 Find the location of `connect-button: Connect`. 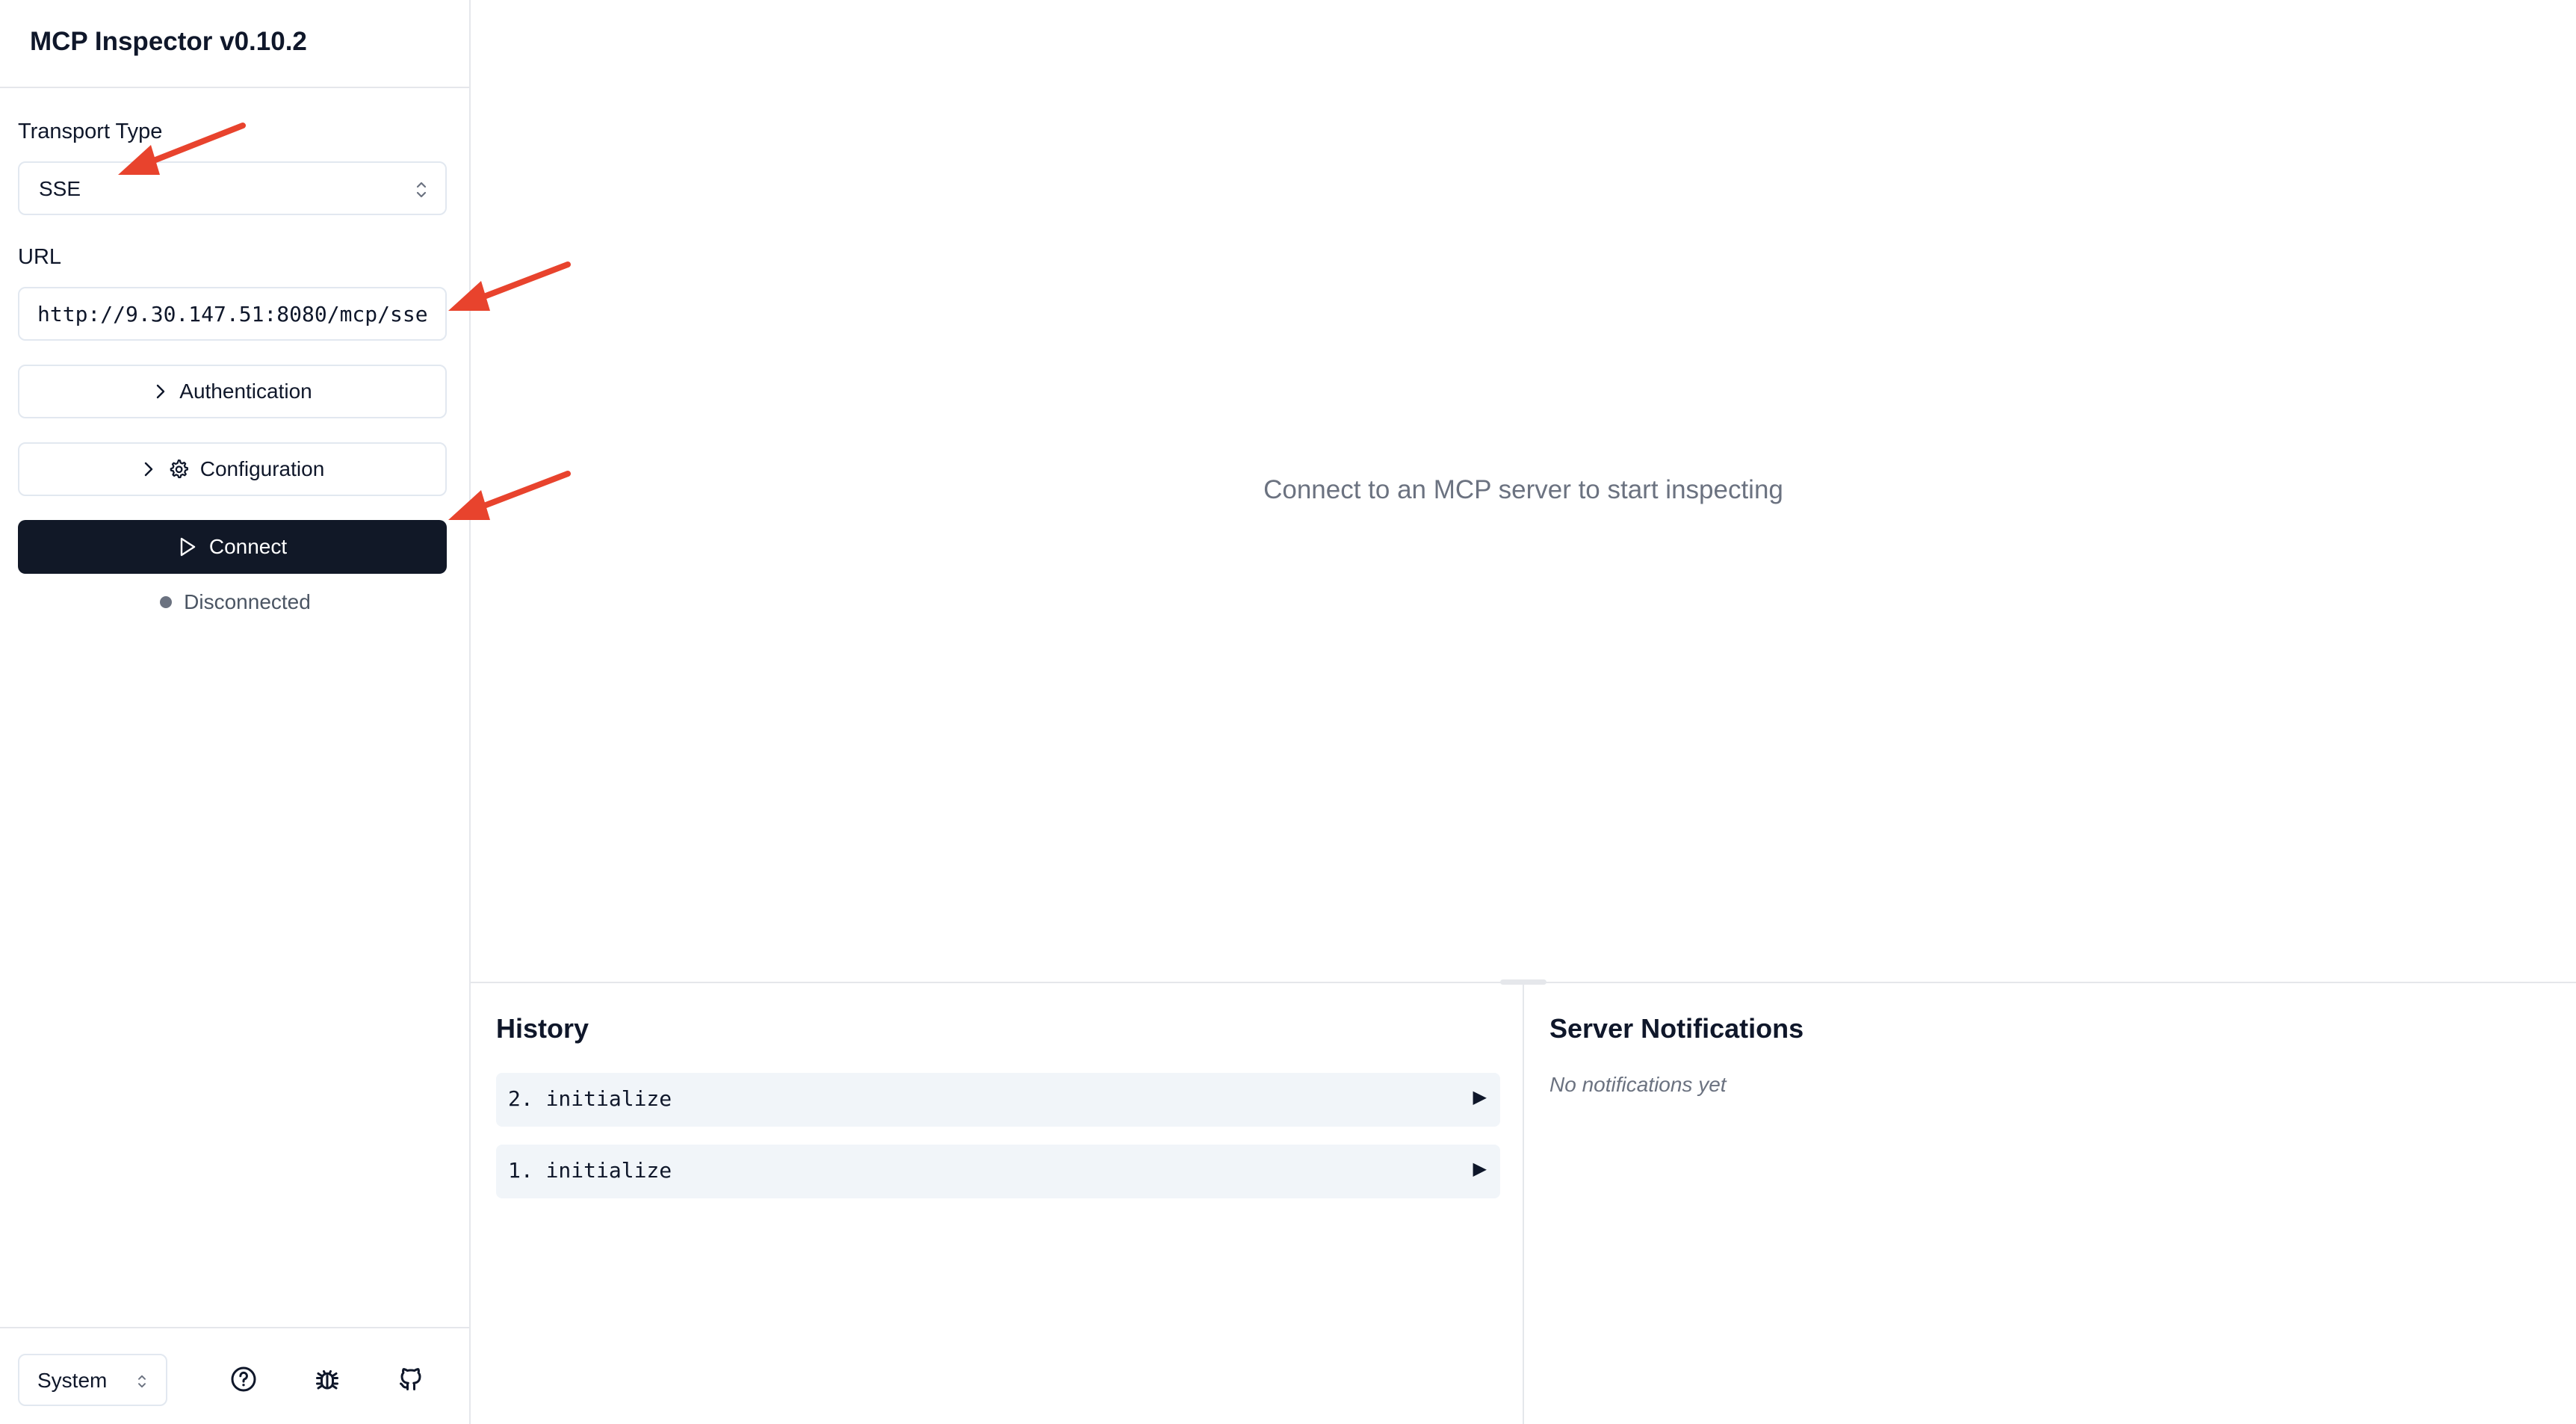

connect-button: Connect is located at coordinates (232, 547).